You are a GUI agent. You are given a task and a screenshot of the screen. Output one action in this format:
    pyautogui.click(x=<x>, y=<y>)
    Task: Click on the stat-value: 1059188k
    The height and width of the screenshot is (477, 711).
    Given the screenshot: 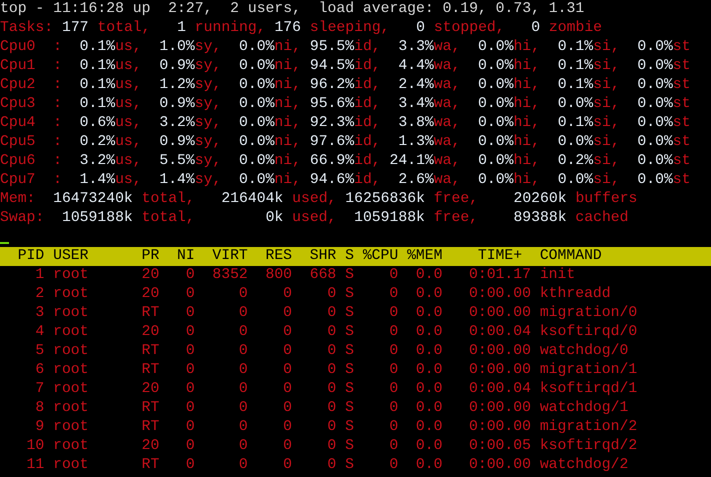 What is the action you would take?
    pyautogui.click(x=97, y=218)
    